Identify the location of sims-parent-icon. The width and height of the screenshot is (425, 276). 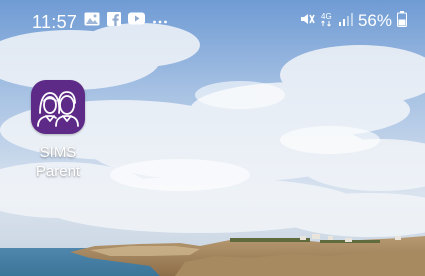
(58, 107).